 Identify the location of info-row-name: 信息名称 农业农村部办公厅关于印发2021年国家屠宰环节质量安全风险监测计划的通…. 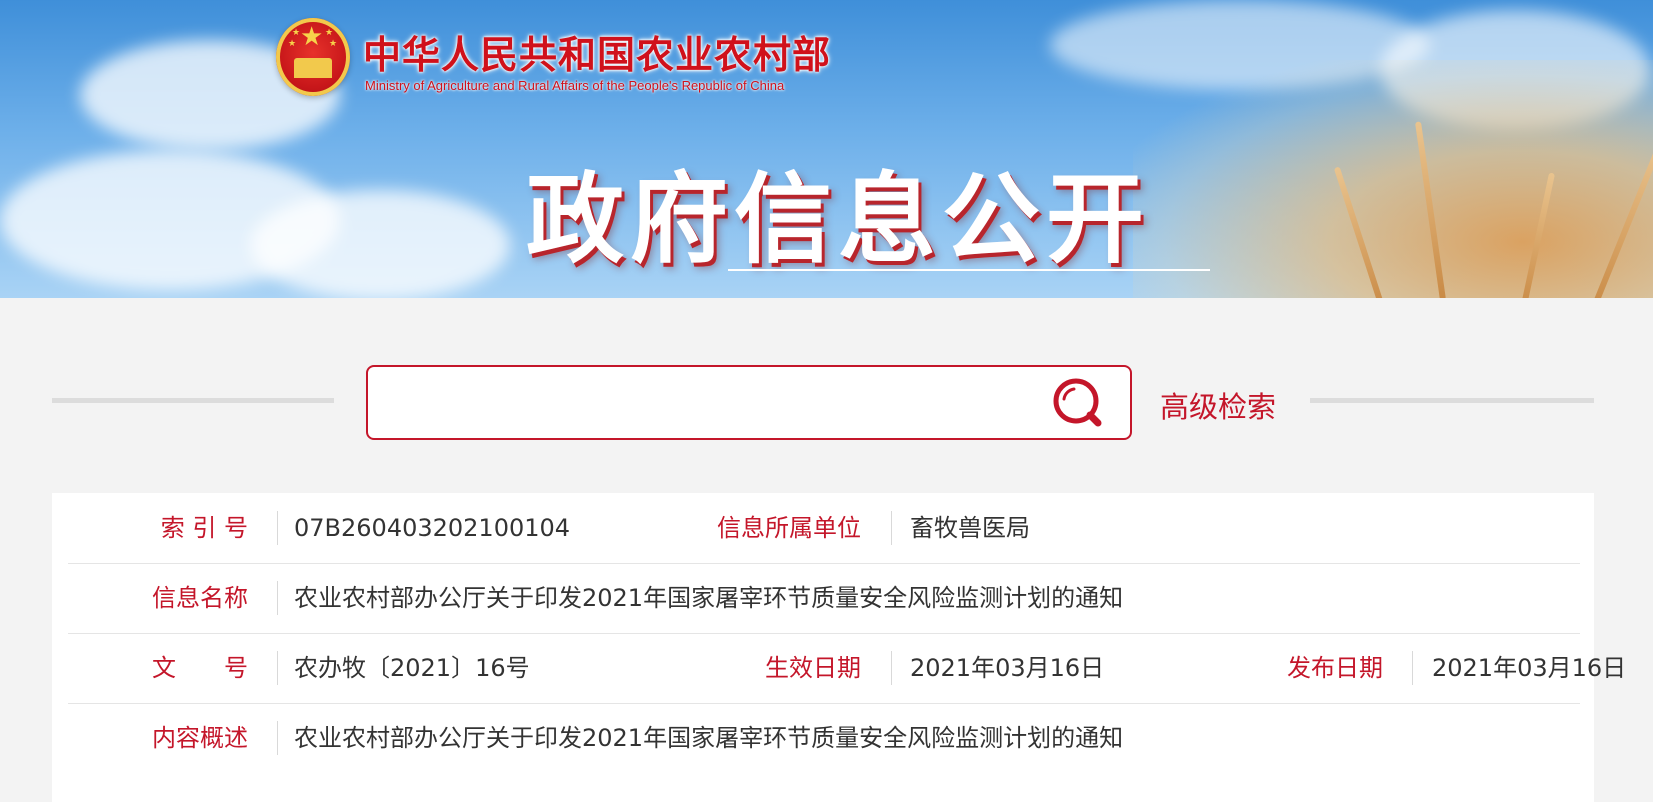
(824, 598).